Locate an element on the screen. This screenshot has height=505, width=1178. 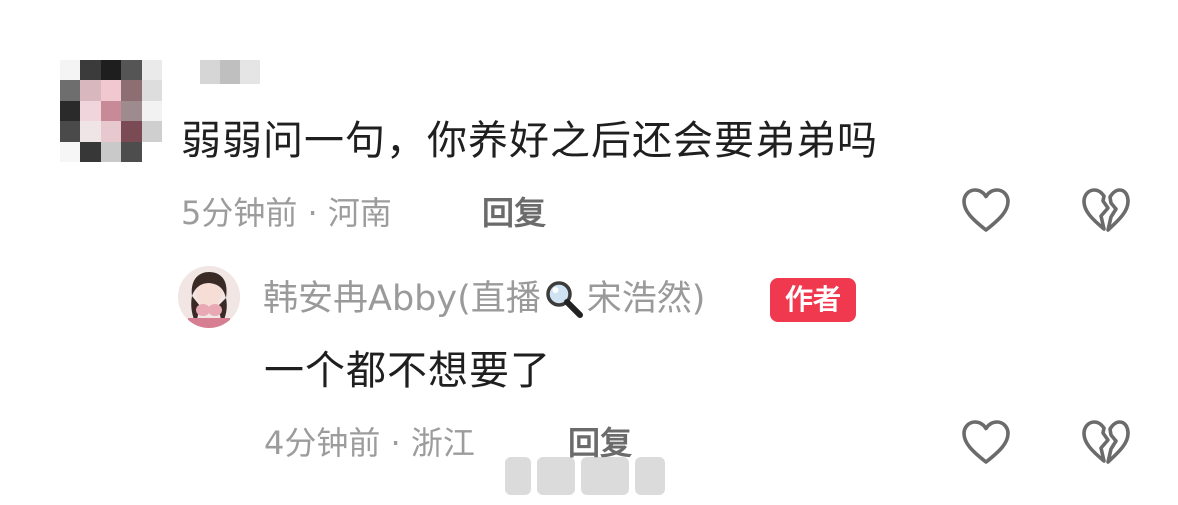
author-avatar-image is located at coordinates (209, 297).